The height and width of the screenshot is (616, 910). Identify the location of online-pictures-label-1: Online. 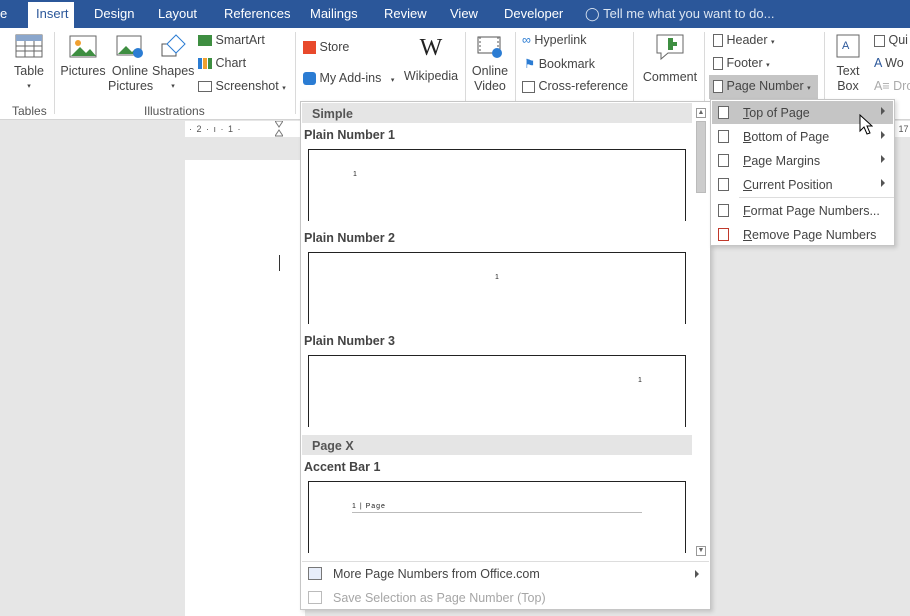
(130, 71).